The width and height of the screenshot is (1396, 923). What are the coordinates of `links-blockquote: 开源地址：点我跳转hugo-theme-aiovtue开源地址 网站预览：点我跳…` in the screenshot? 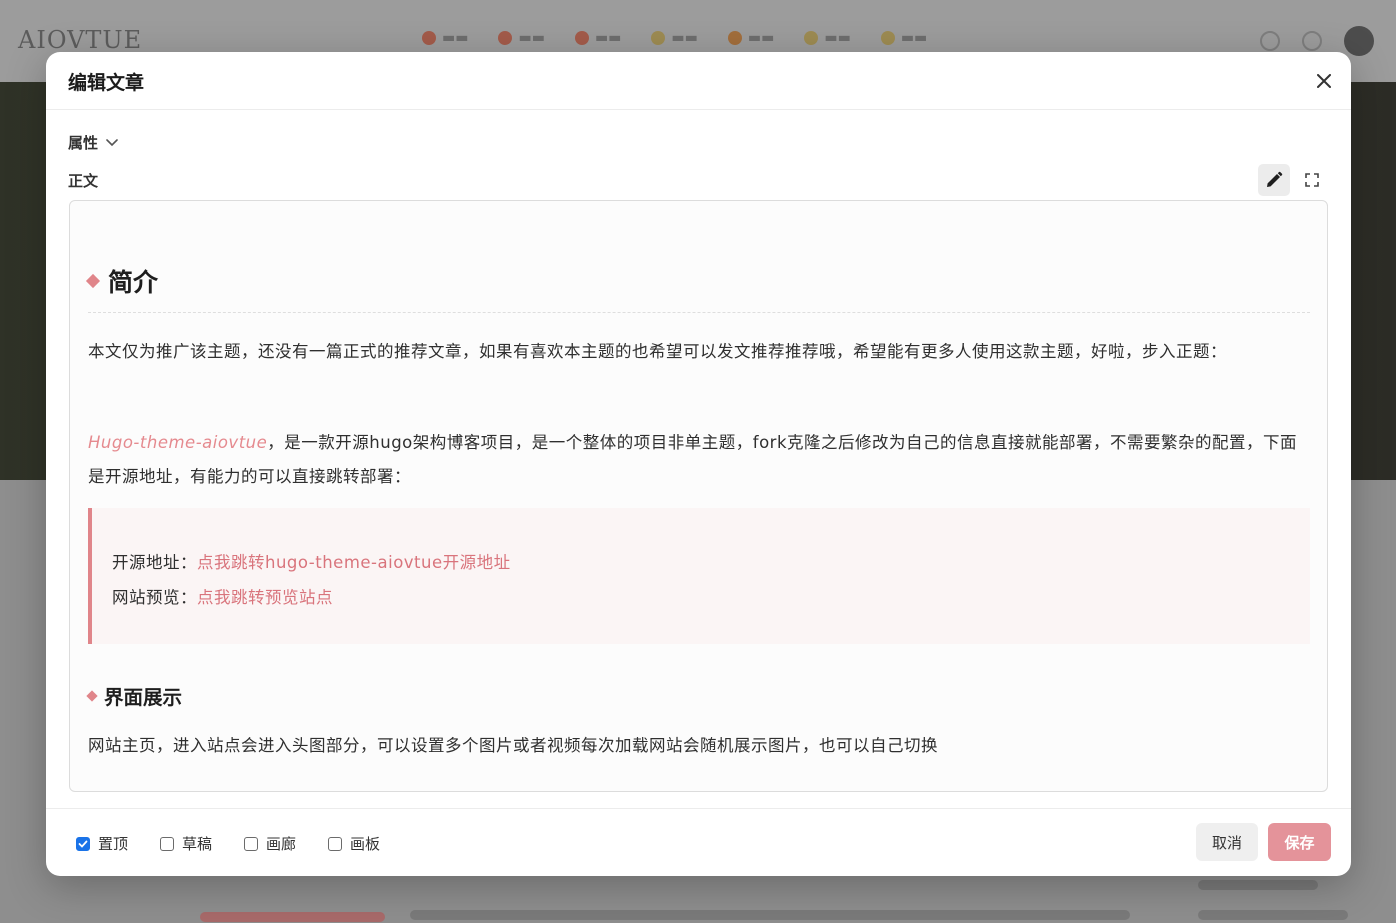 It's located at (699, 576).